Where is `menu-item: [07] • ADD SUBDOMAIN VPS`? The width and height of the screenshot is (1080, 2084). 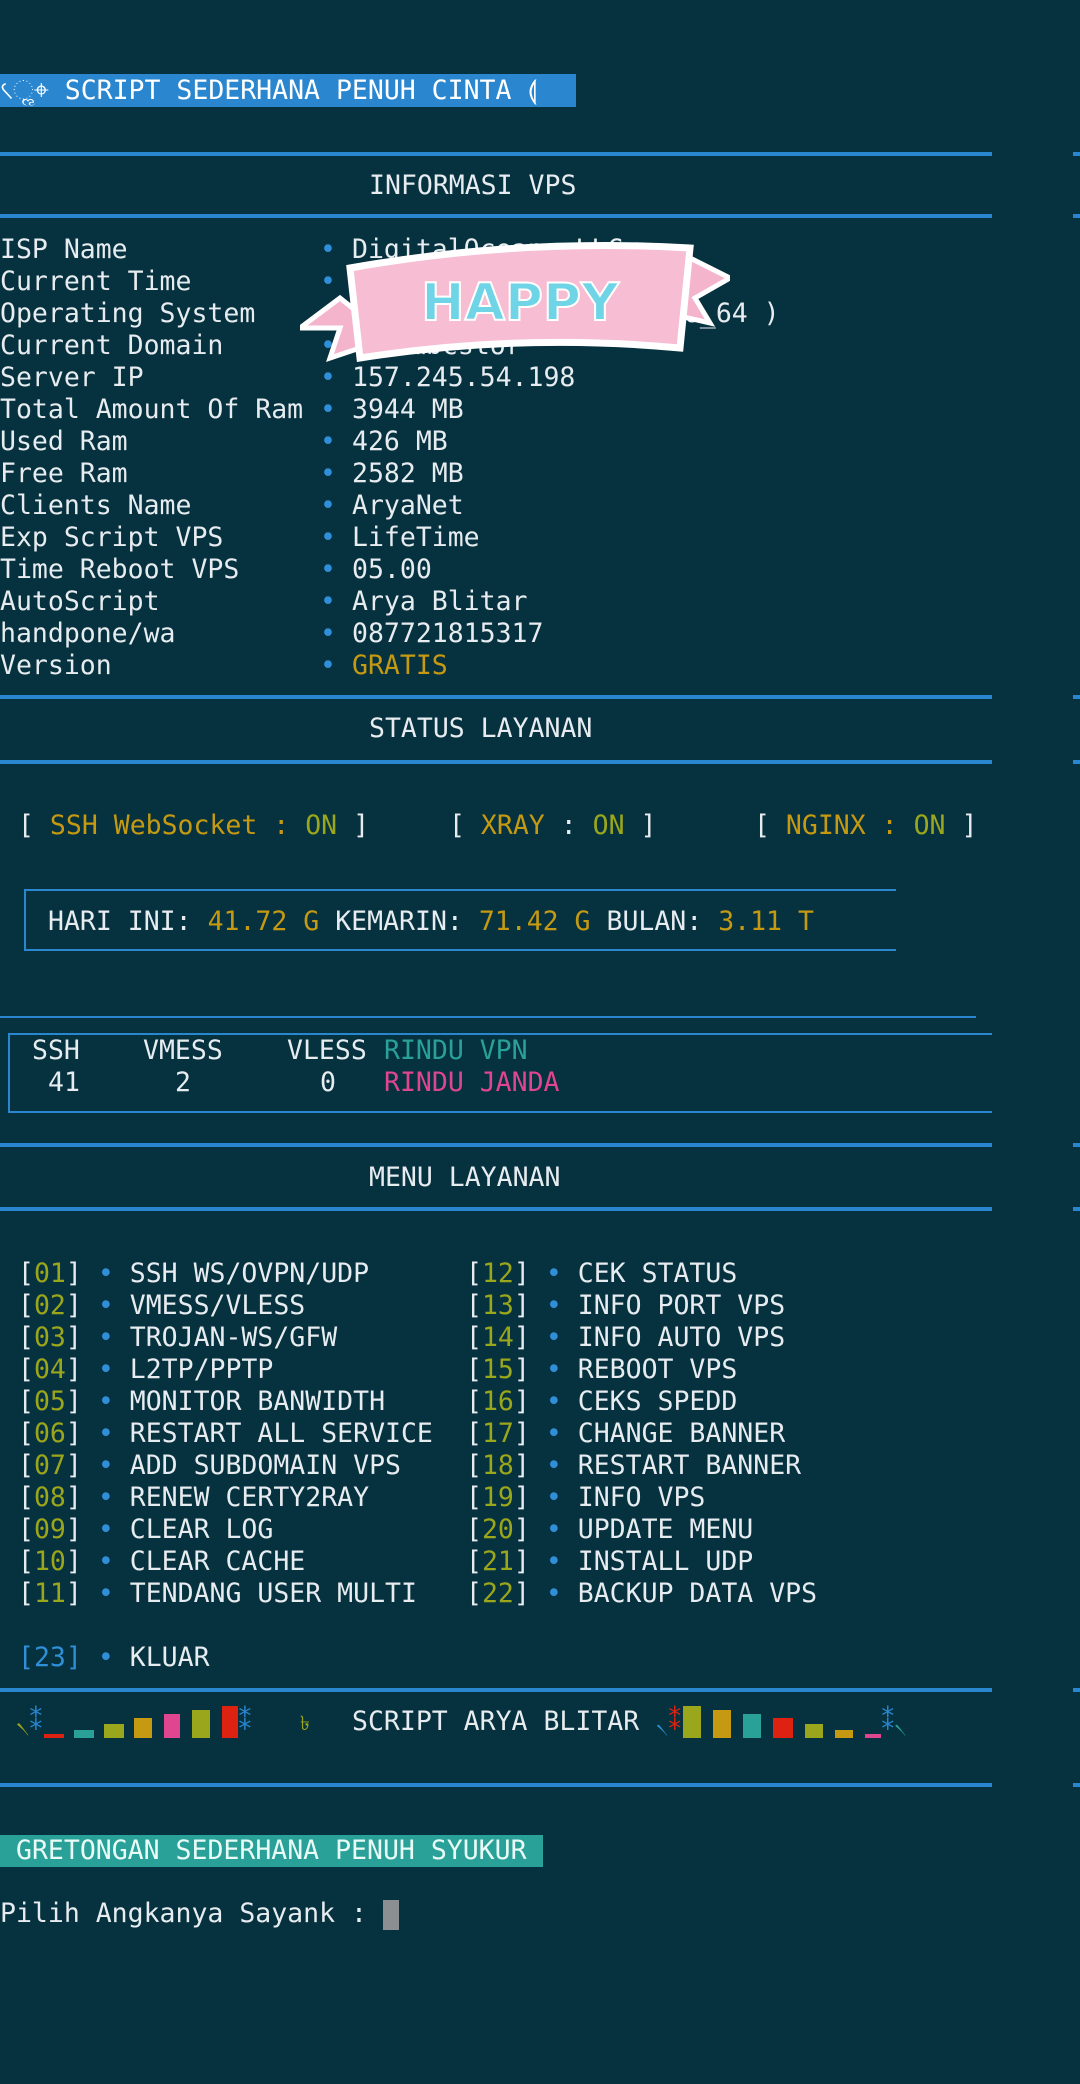
menu-item: [07] • ADD SUBDOMAIN VPS is located at coordinates (209, 1466).